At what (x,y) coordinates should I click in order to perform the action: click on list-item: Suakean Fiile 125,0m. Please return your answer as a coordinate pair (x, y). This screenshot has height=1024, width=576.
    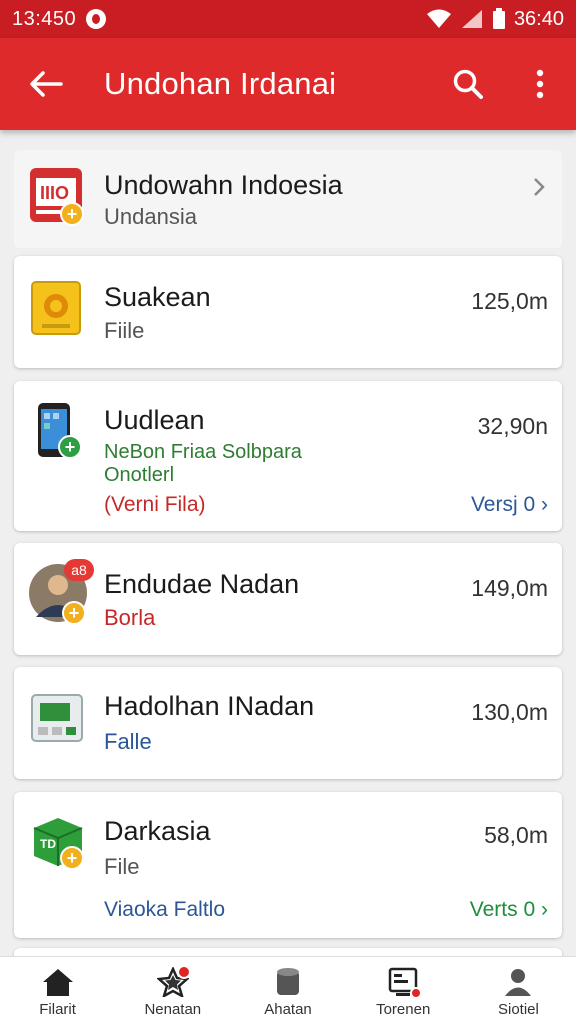
    Looking at the image, I should click on (288, 312).